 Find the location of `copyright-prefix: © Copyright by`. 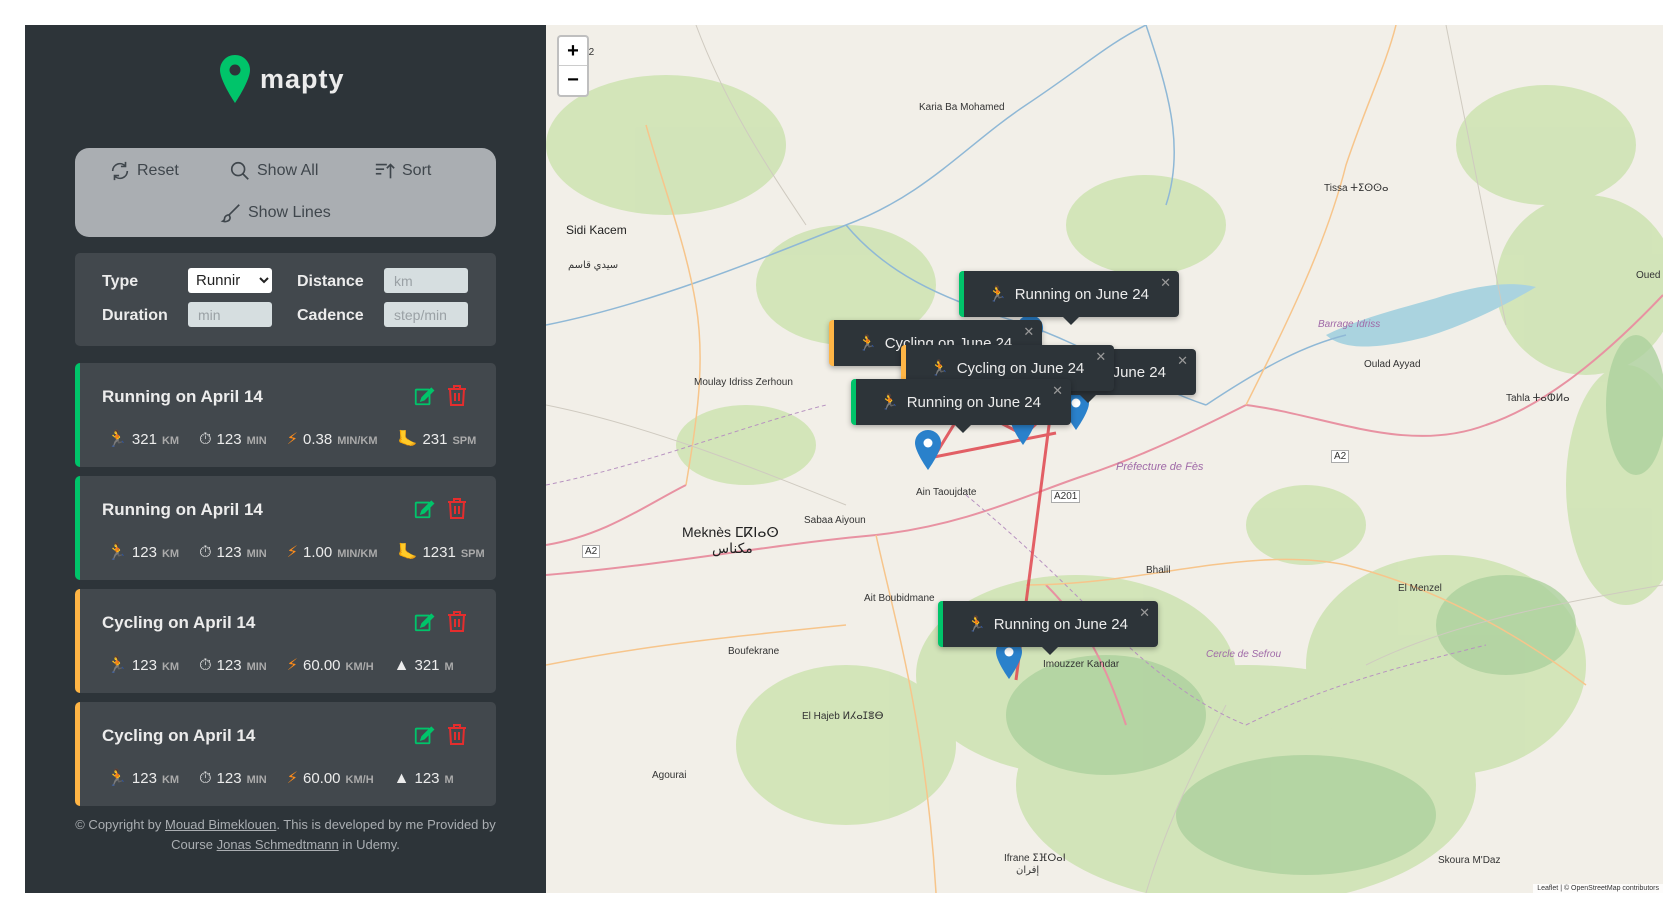

copyright-prefix: © Copyright by is located at coordinates (120, 824).